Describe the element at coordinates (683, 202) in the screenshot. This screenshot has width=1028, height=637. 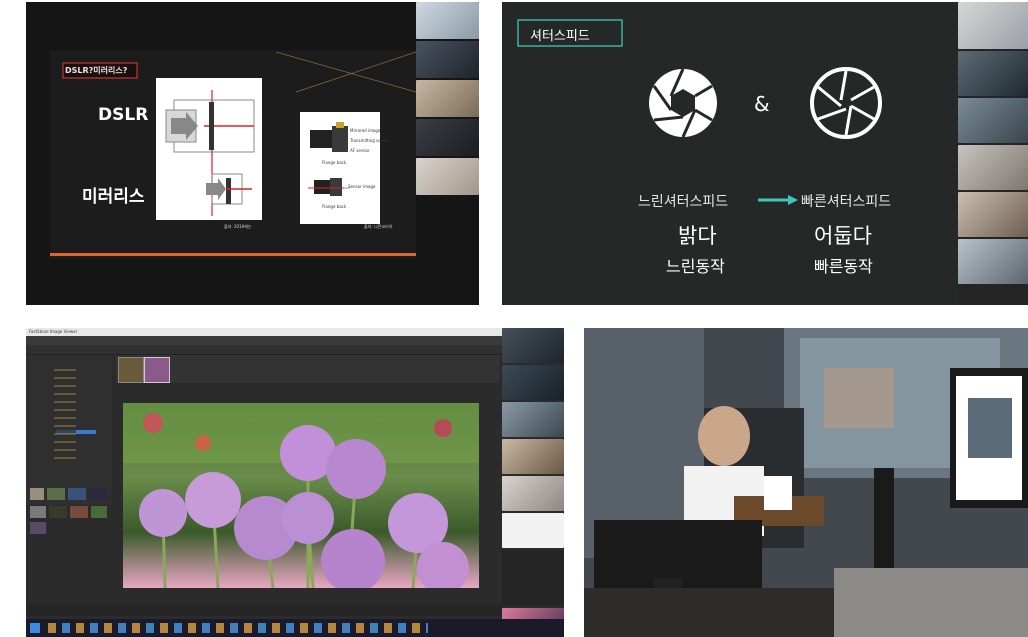
I see `slow-shutter-label: 느린셔터스피드` at that location.